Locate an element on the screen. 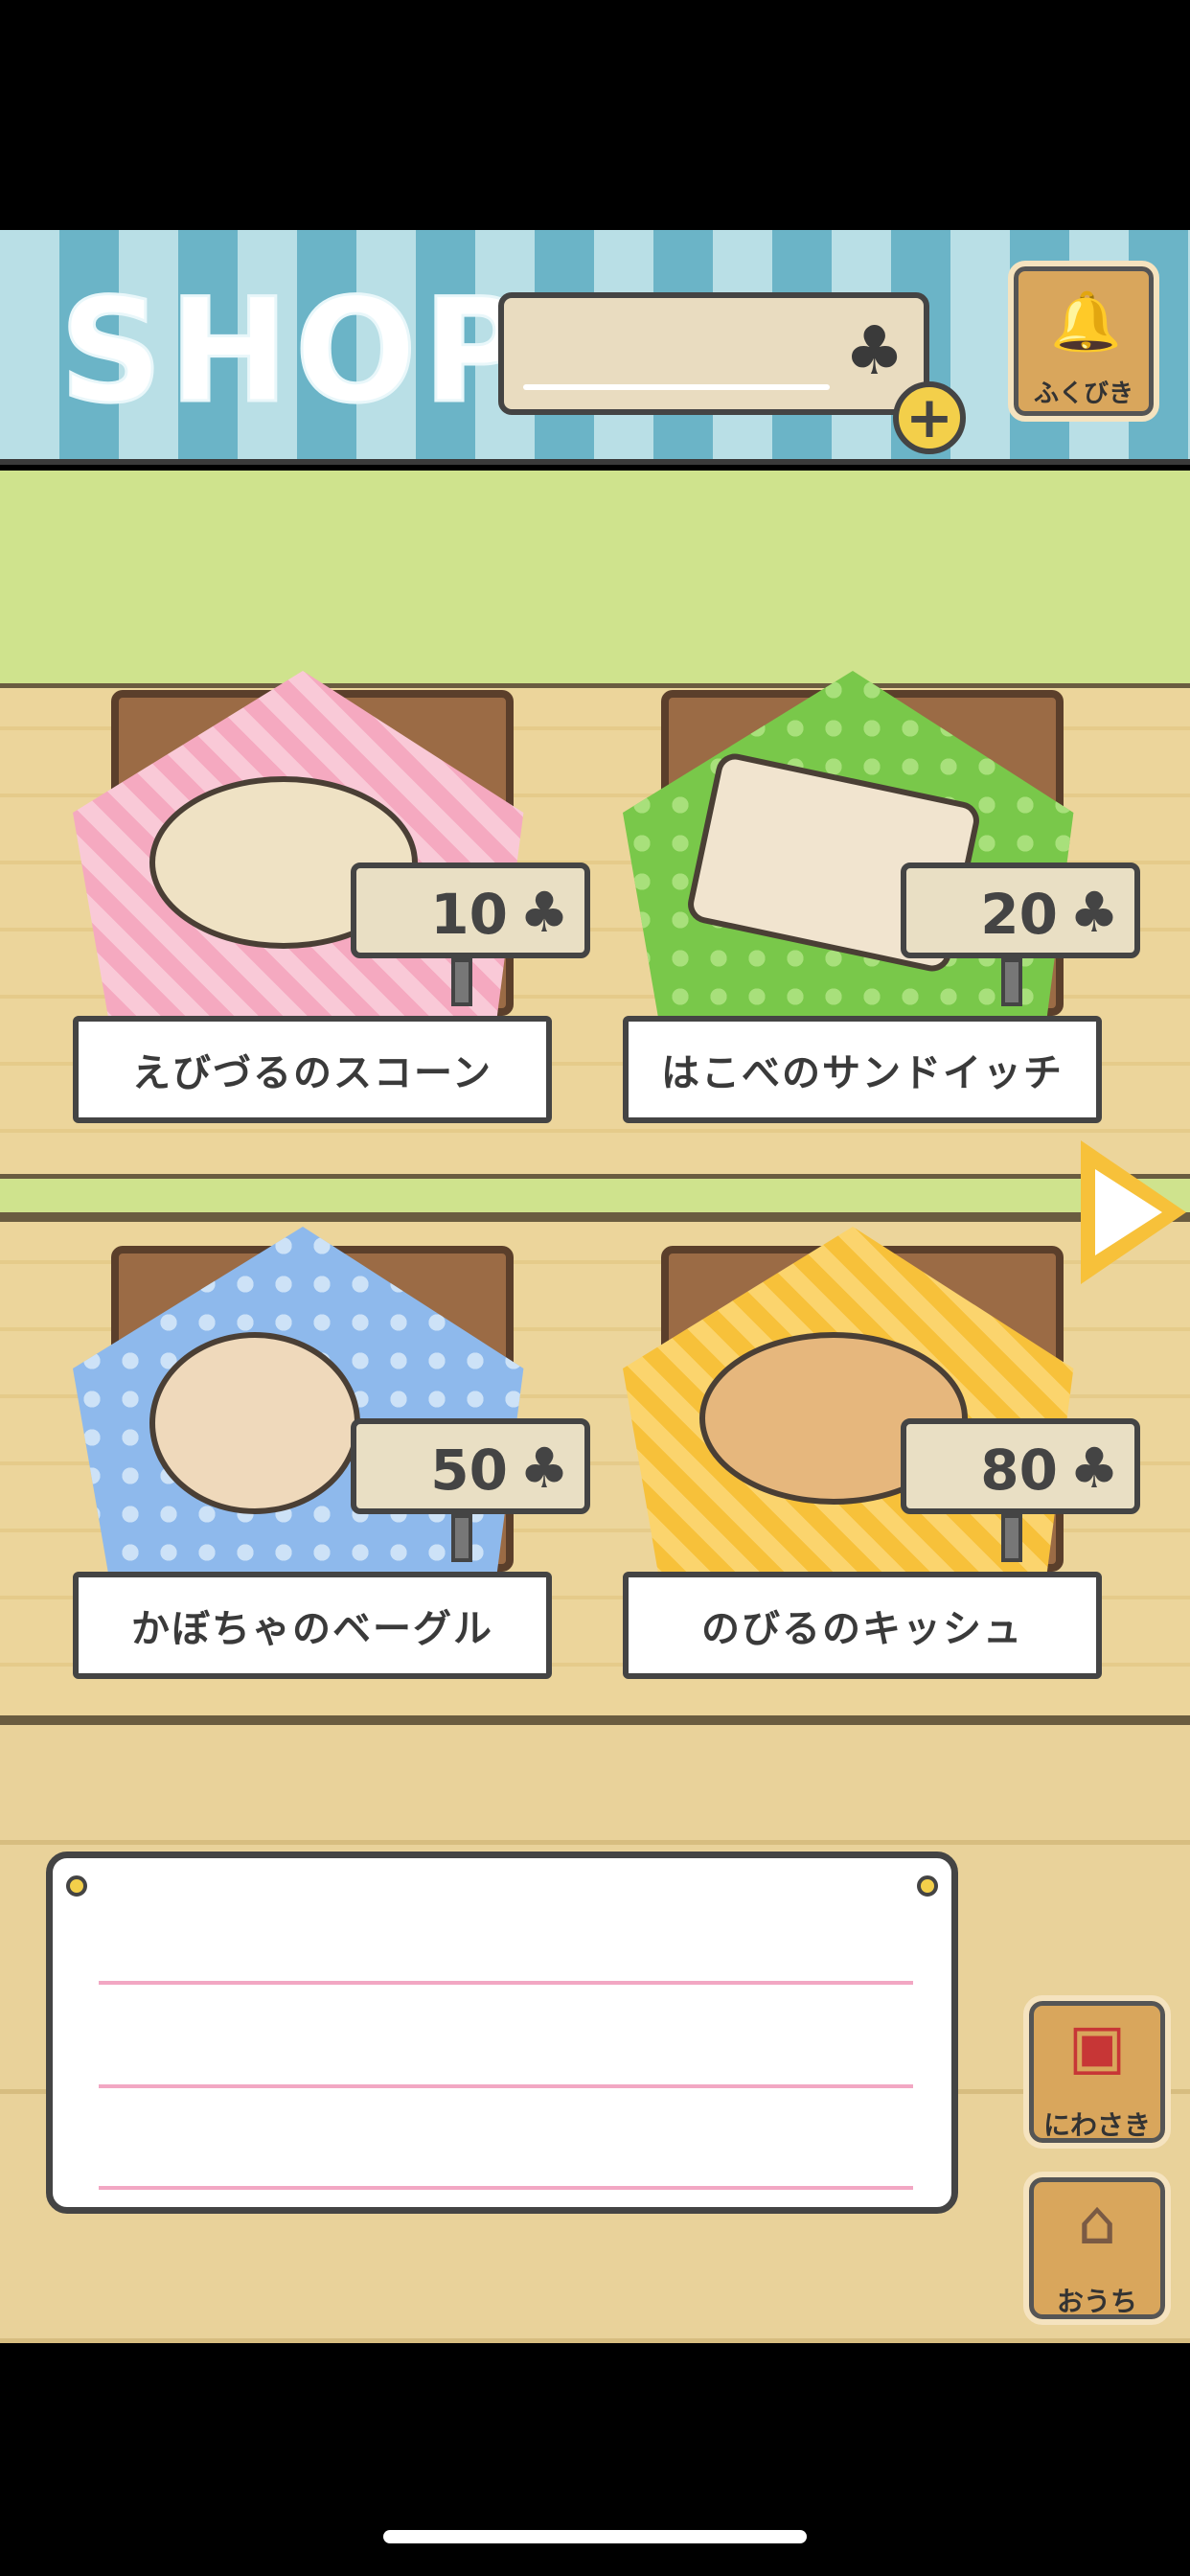 The image size is (1190, 2576). price-tag: 50 ♣ is located at coordinates (471, 1466).